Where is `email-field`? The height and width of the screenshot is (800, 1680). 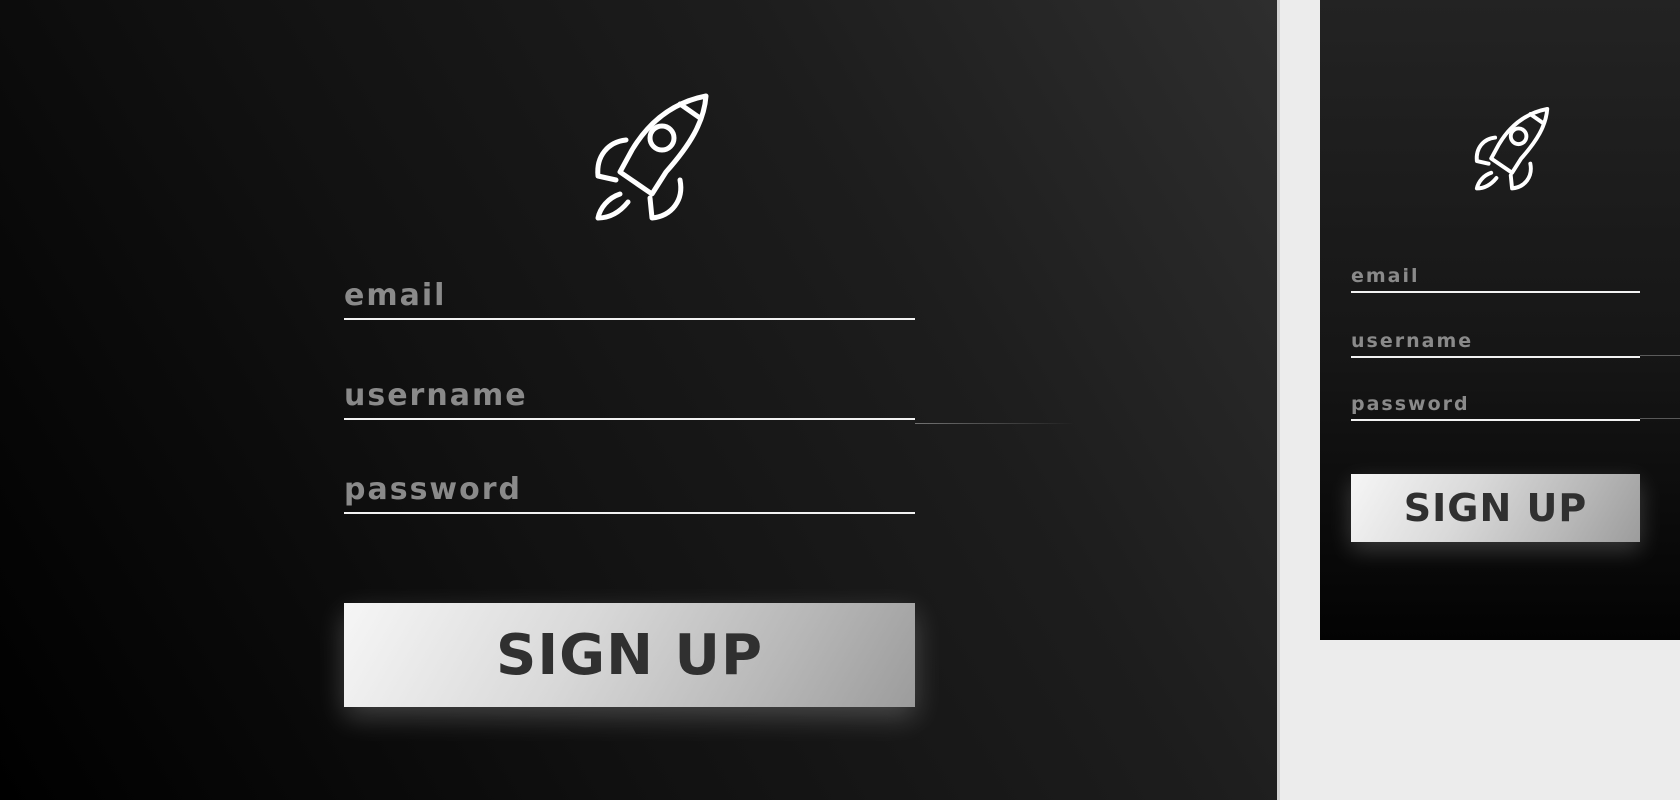
email-field is located at coordinates (629, 296).